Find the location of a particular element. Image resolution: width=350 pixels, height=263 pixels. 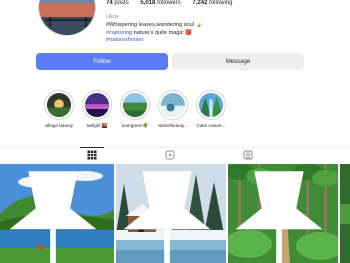

post-thumbnail-partial is located at coordinates (345, 213).